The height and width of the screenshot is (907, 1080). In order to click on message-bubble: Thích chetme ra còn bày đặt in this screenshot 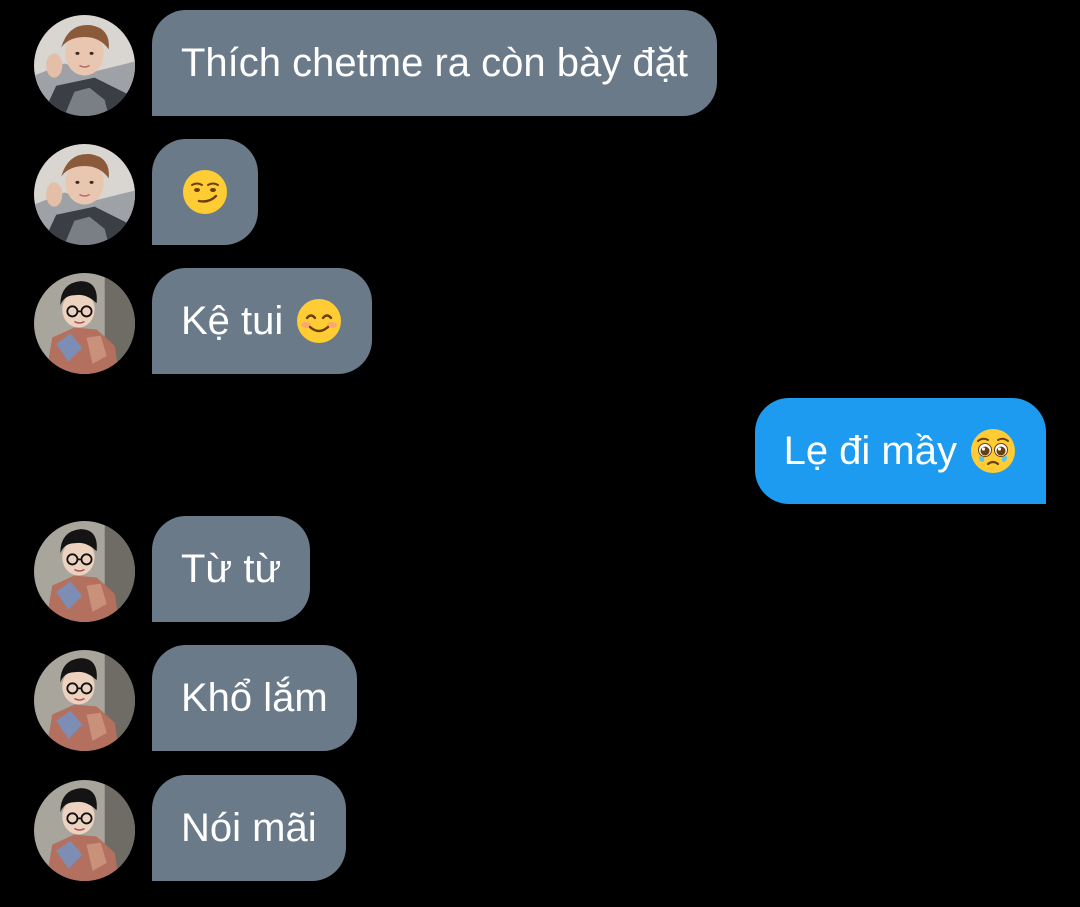, I will do `click(434, 63)`.